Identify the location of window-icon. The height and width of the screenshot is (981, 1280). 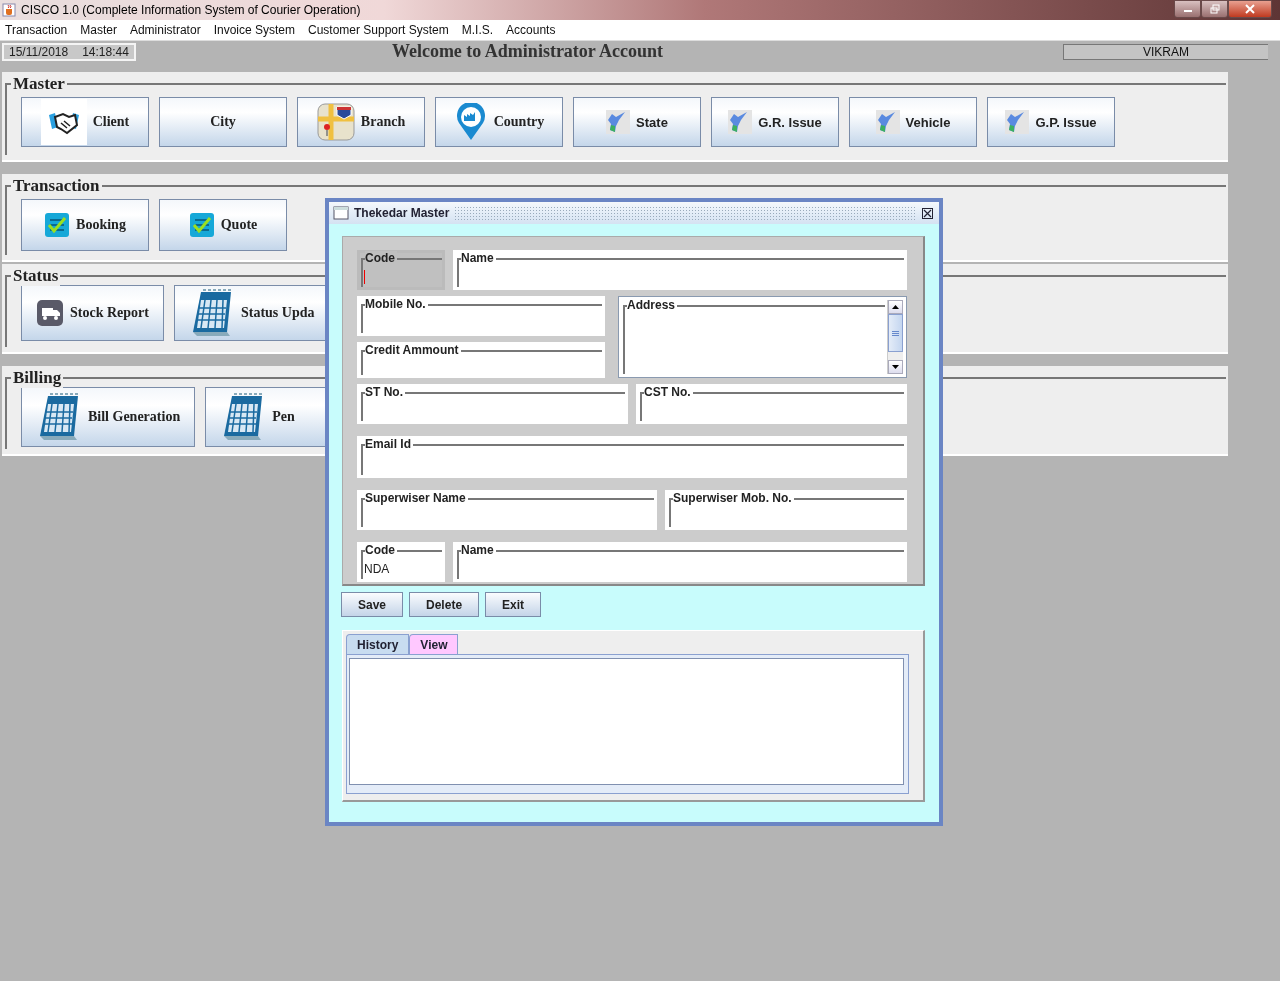
(341, 213).